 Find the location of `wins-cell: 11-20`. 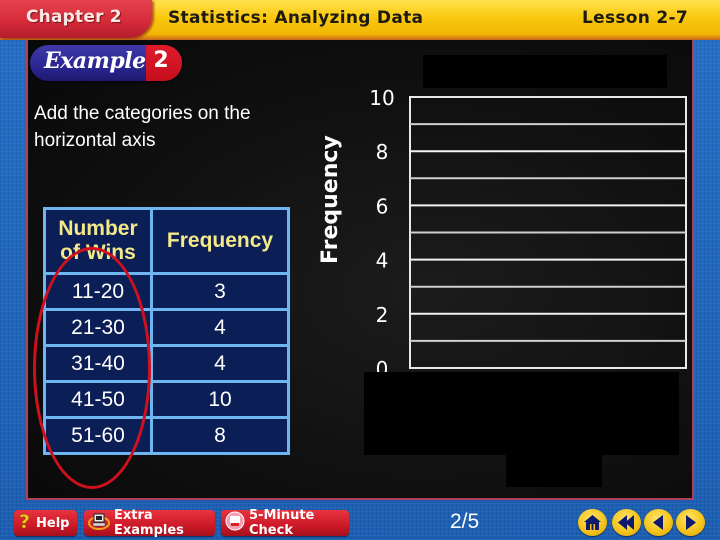

wins-cell: 11-20 is located at coordinates (98, 291).